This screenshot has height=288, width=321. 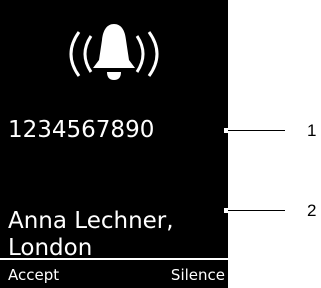 What do you see at coordinates (312, 130) in the screenshot?
I see `callout-label-1: 1` at bounding box center [312, 130].